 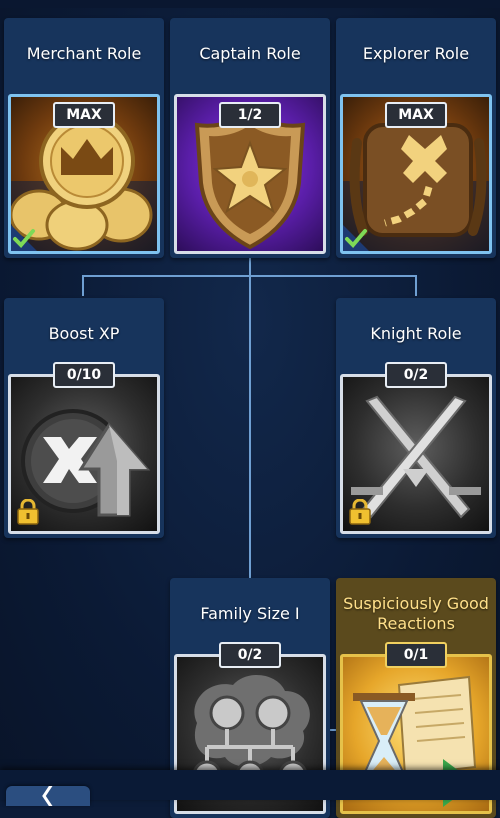 I want to click on skill-title-knight: Knight Role, so click(x=416, y=333).